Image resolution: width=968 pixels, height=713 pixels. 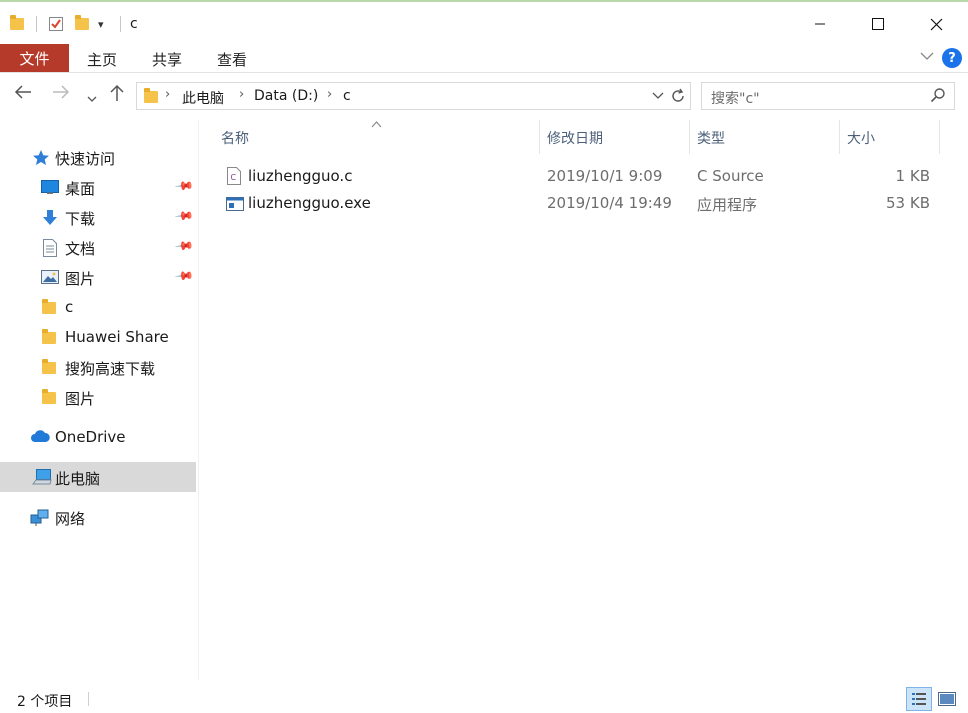 I want to click on nav-network: 网络, so click(x=98, y=517).